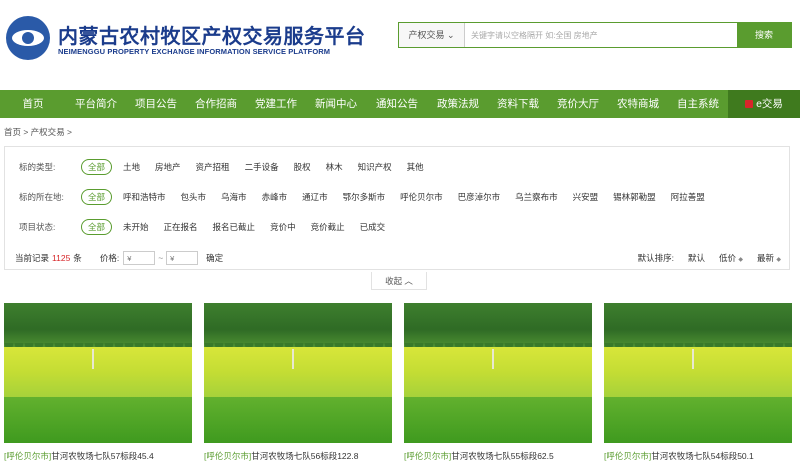 This screenshot has height=465, width=800. I want to click on logo-icon, so click(28, 38).